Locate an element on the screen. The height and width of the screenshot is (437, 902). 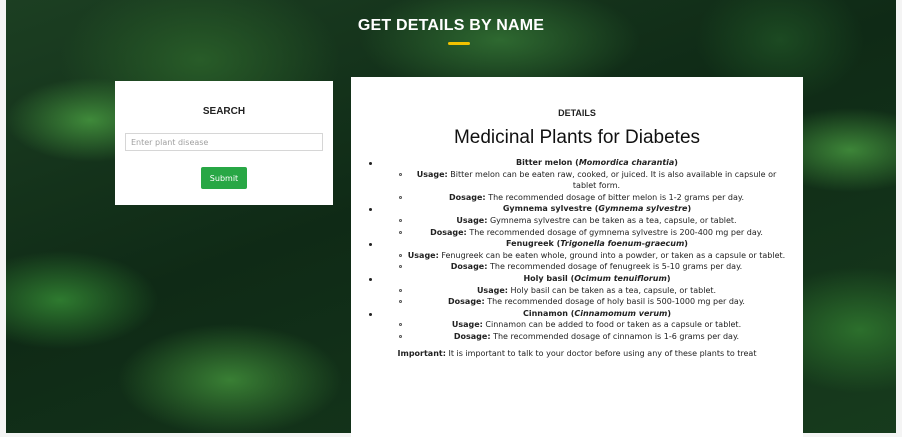
plant-common-name: Holy basil is located at coordinates (545, 278).